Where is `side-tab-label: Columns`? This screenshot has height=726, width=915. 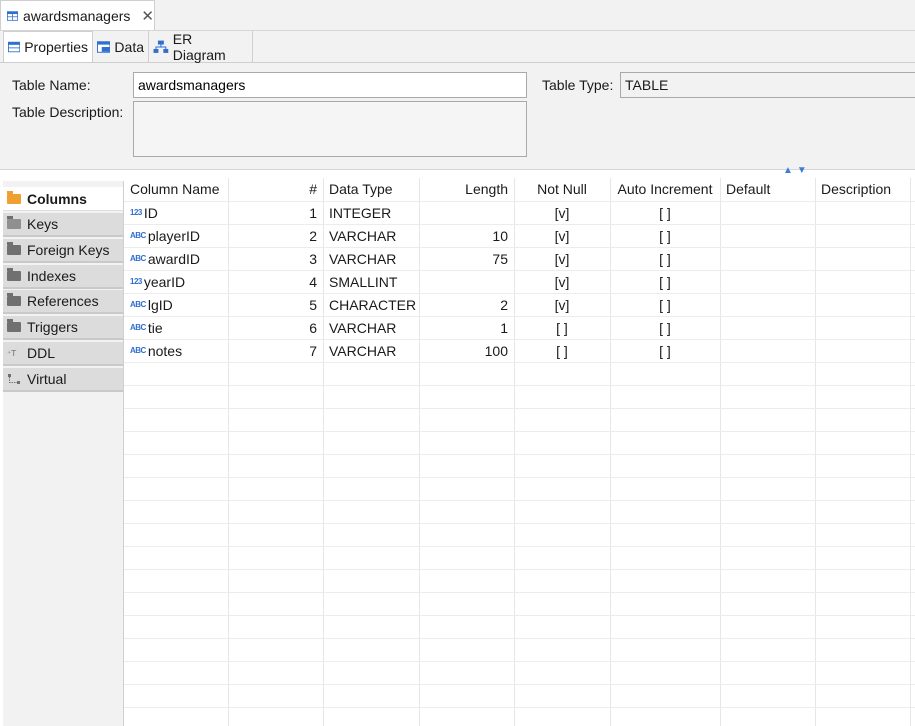
side-tab-label: Columns is located at coordinates (57, 198).